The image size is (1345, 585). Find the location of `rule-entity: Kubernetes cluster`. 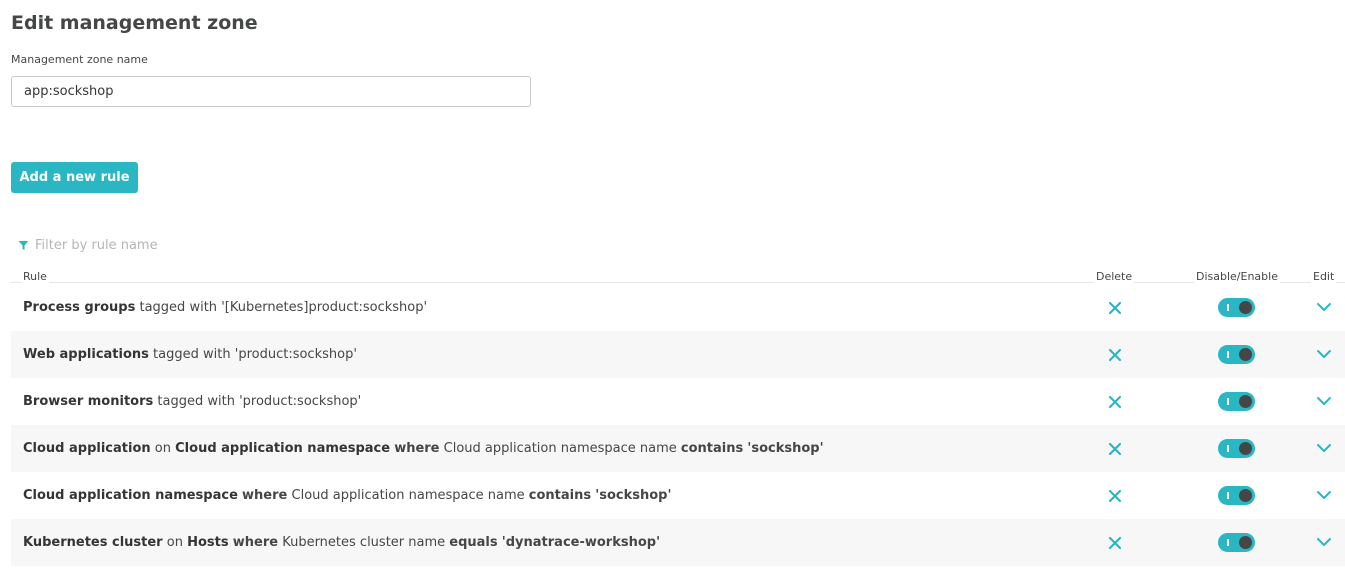

rule-entity: Kubernetes cluster is located at coordinates (93, 542).